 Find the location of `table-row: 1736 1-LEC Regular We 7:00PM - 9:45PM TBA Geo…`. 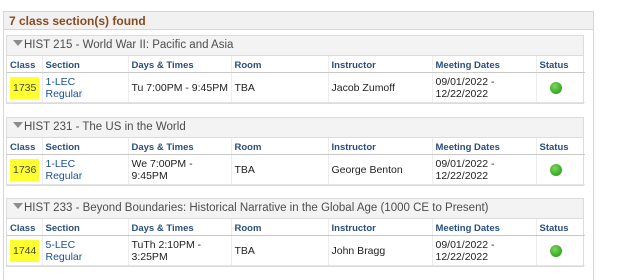

table-row: 1736 1-LEC Regular We 7:00PM - 9:45PM TBA Geo… is located at coordinates (296, 169).